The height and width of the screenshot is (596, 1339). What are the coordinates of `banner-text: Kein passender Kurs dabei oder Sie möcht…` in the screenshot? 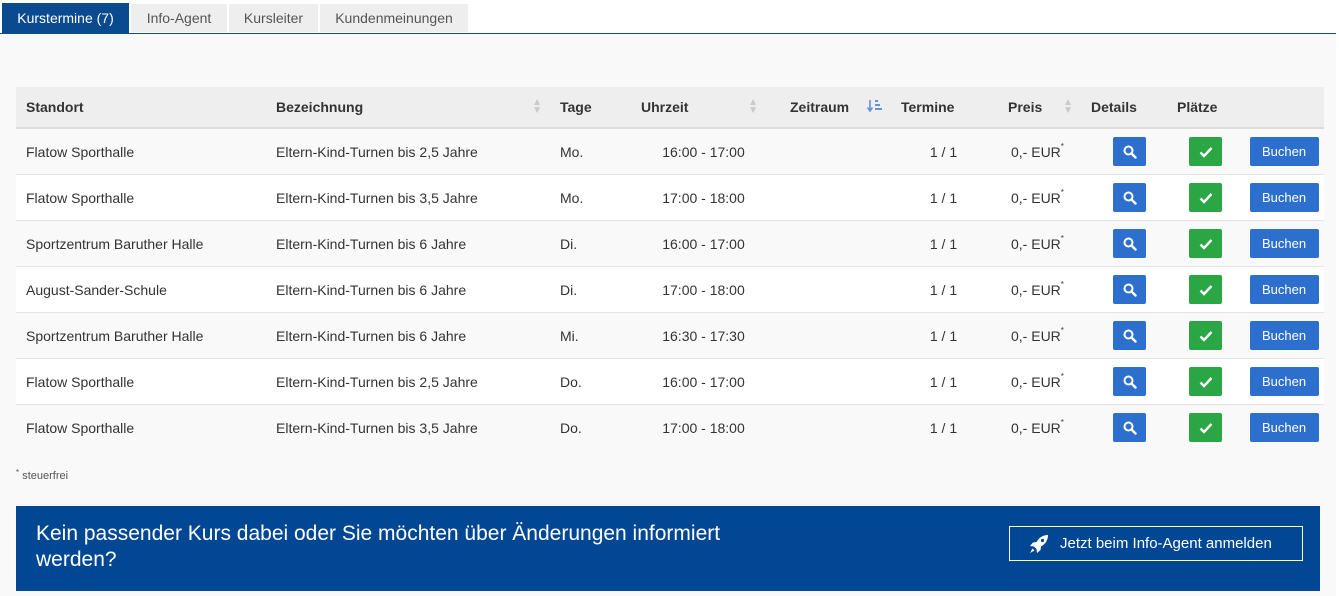 It's located at (378, 546).